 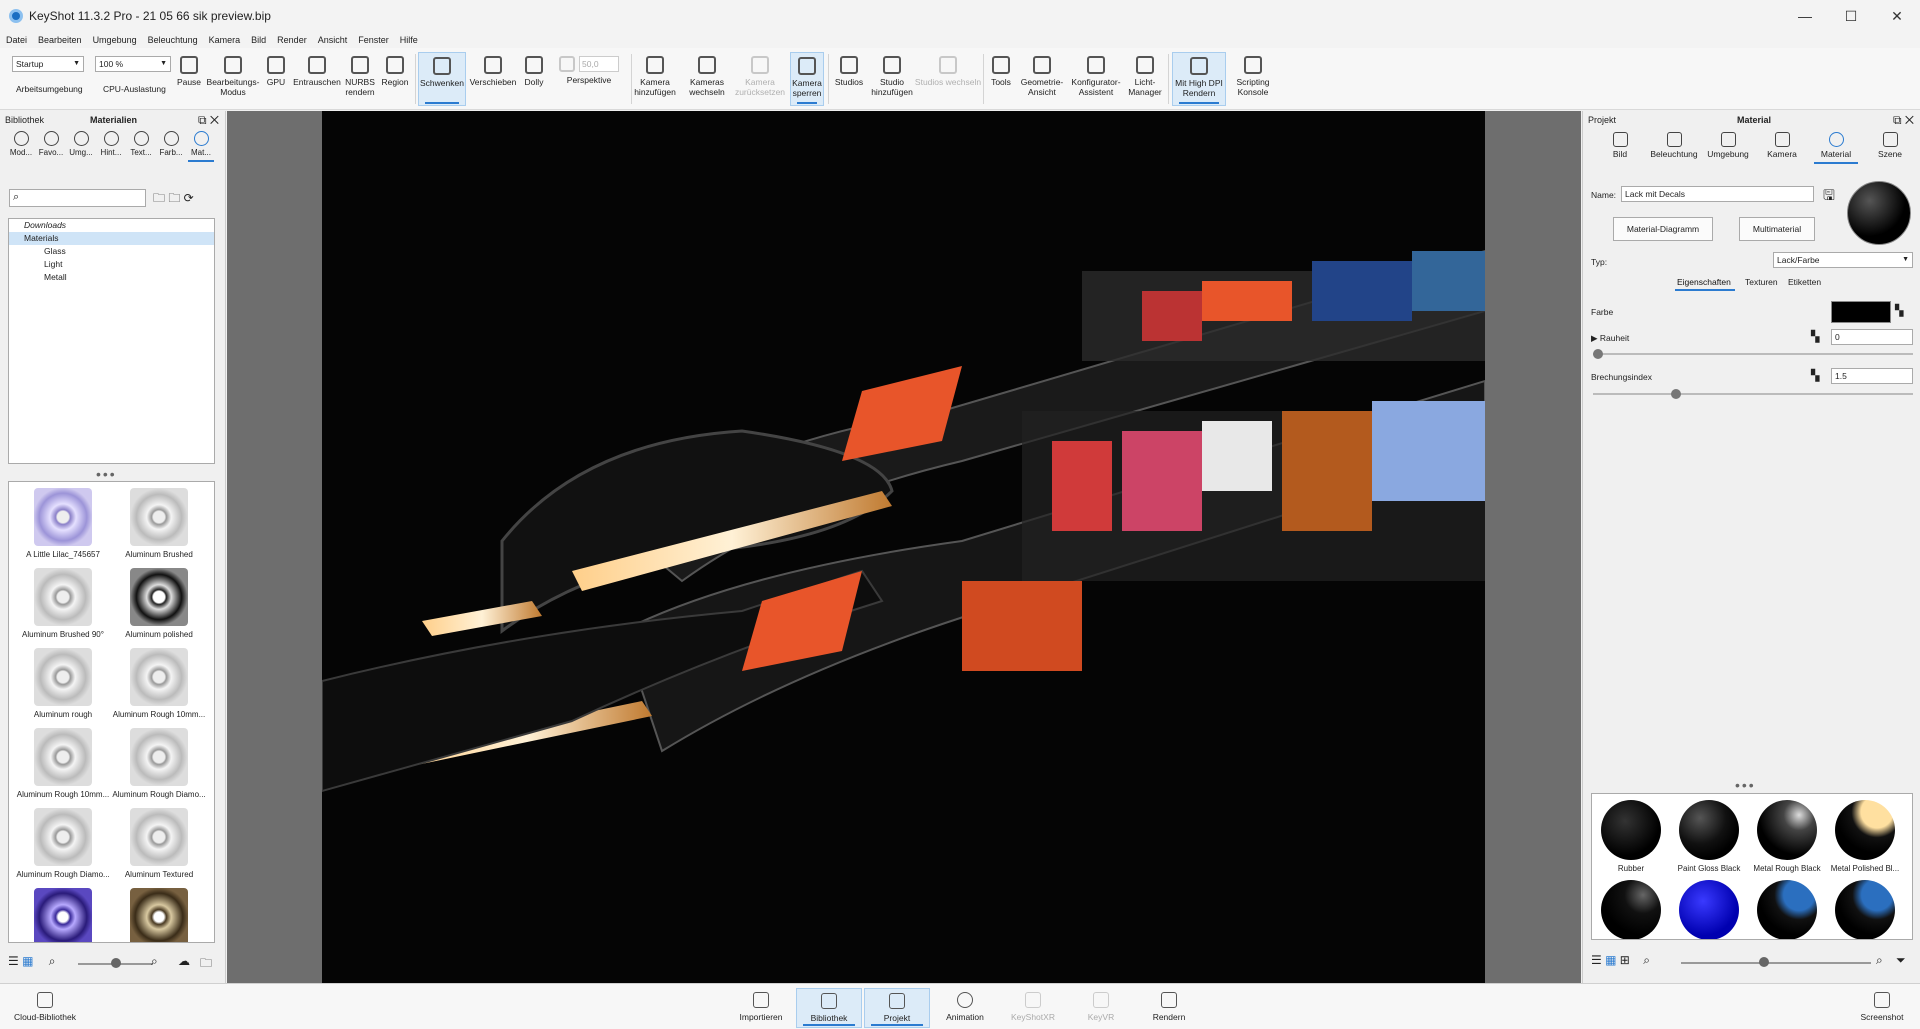 What do you see at coordinates (1761, 282) in the screenshot?
I see `subtab-textures: Texturen` at bounding box center [1761, 282].